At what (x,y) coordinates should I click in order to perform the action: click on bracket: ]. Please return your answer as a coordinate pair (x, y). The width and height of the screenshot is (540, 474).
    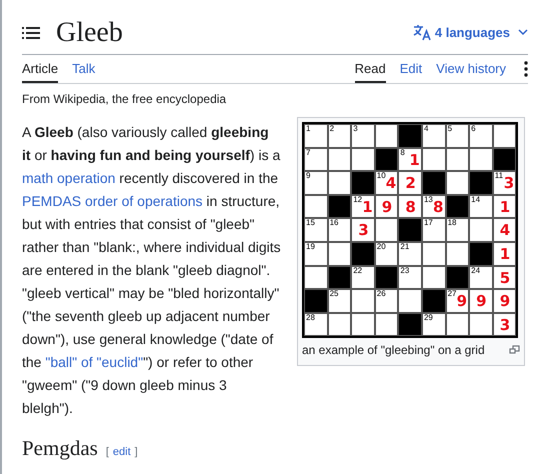
    Looking at the image, I should click on (136, 452).